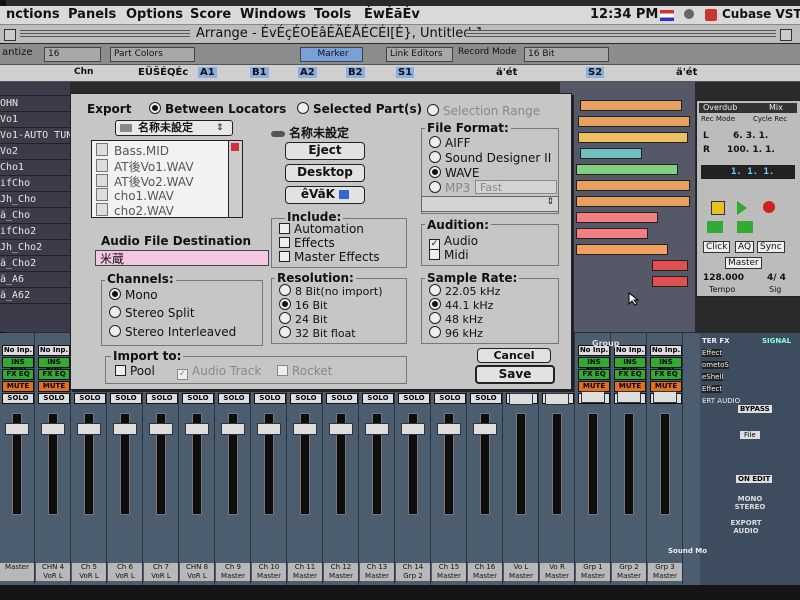  I want to click on channel-name: Ch 12 Master, so click(341, 572).